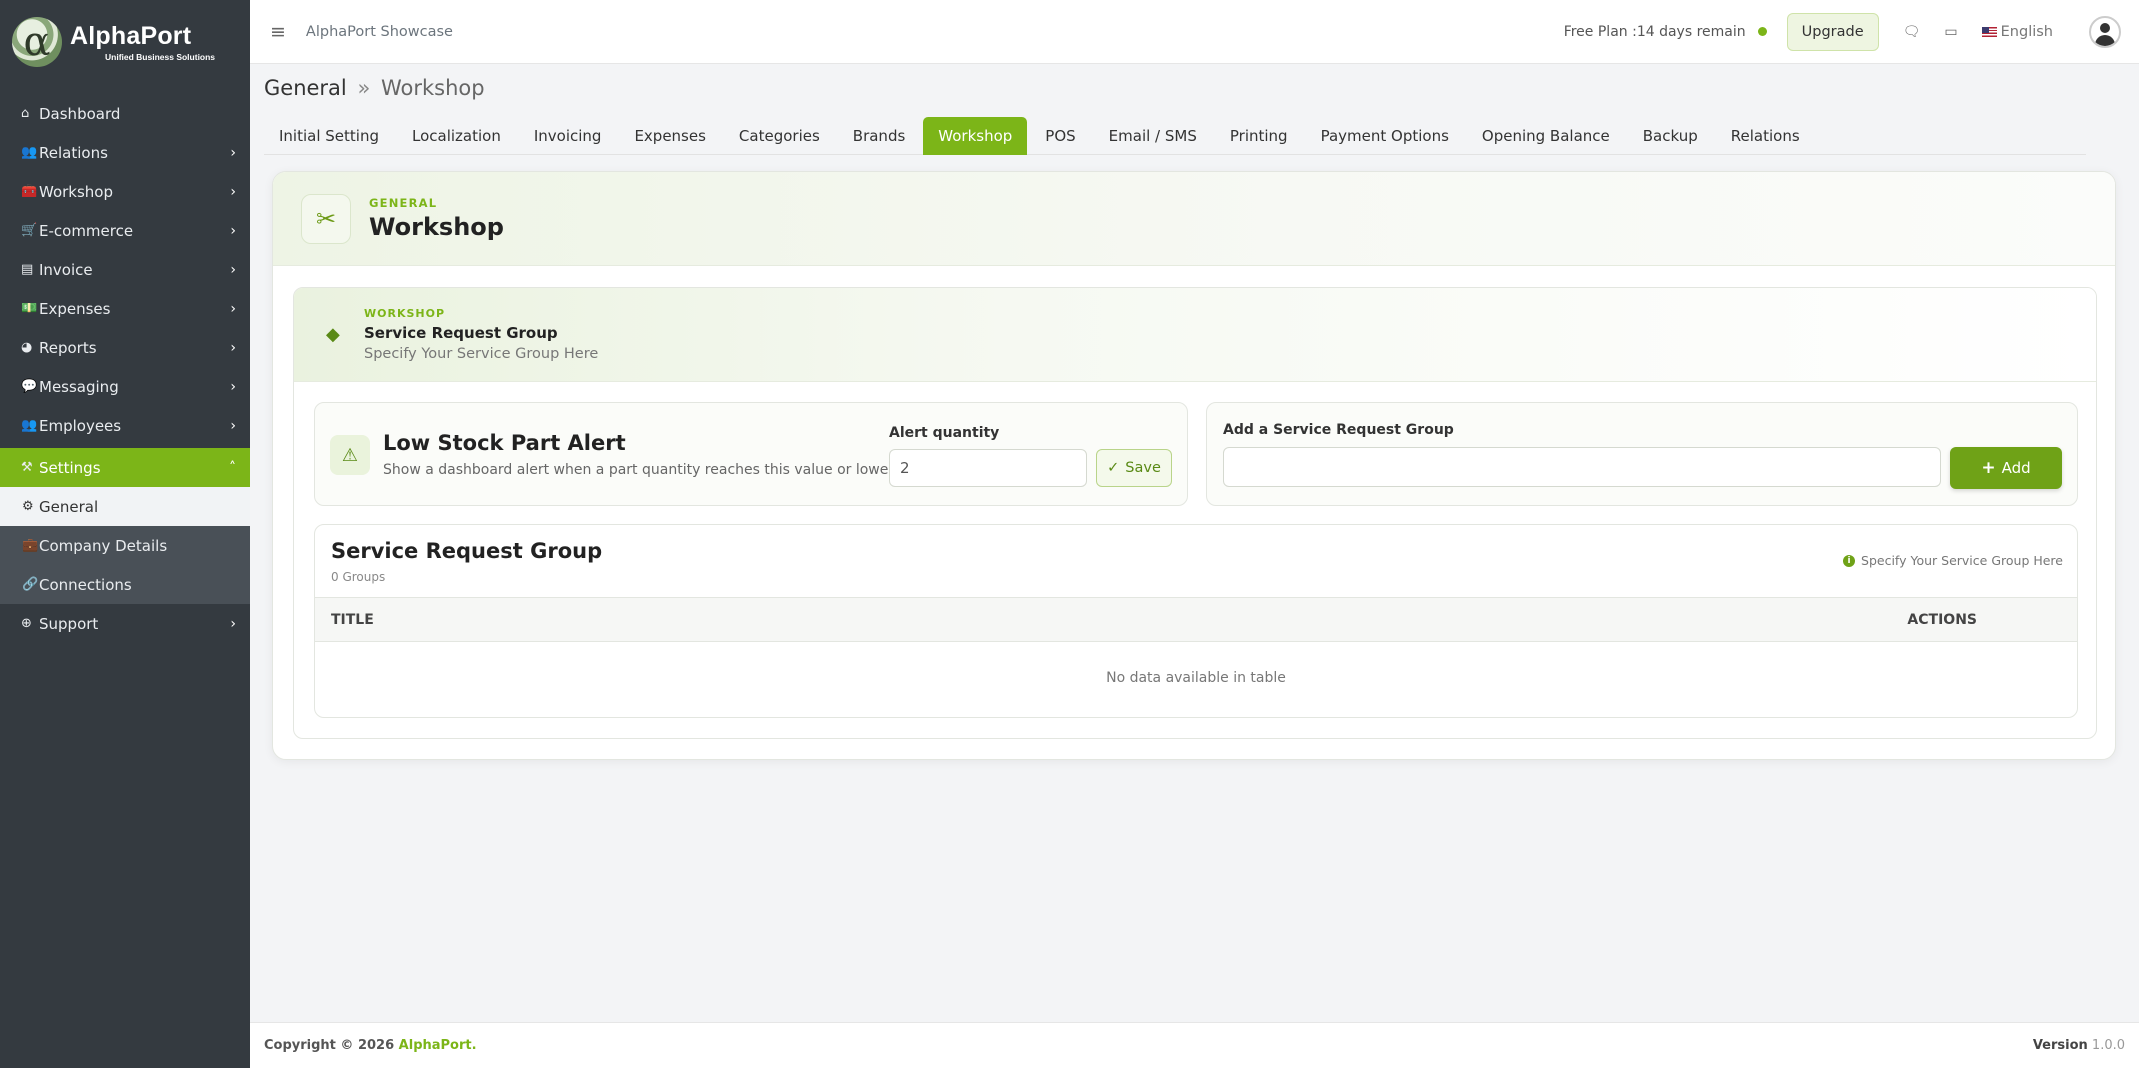  What do you see at coordinates (1765, 136) in the screenshot?
I see `tab-relations: Relations` at bounding box center [1765, 136].